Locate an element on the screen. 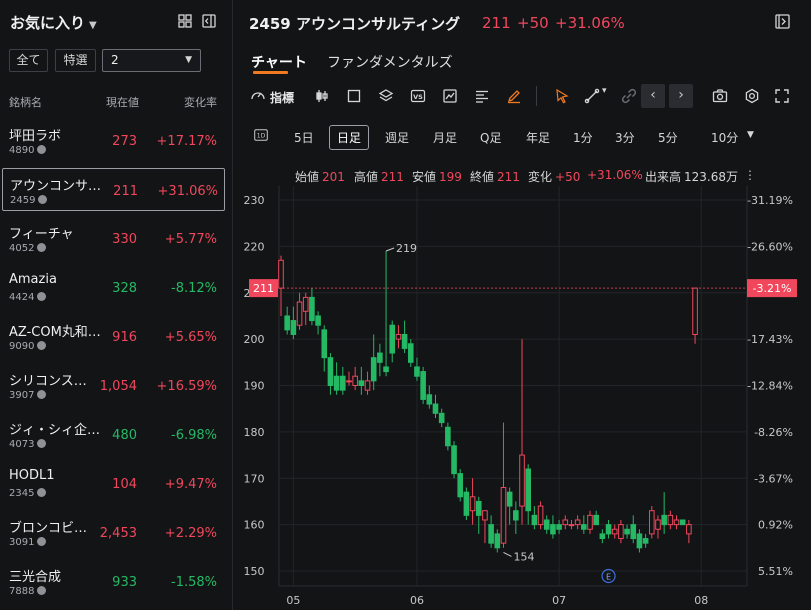  last-price-tag-label: 211 is located at coordinates (263, 288).